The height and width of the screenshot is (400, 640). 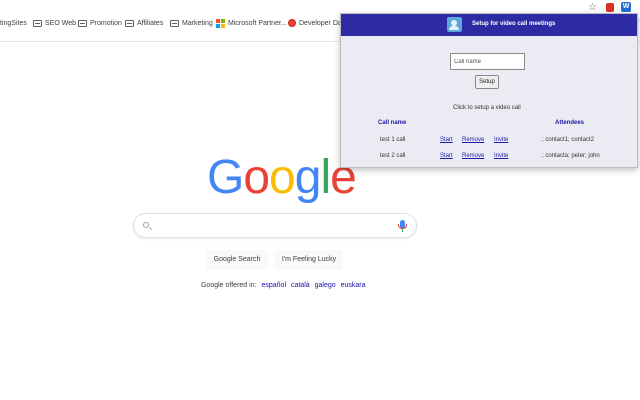 What do you see at coordinates (568, 140) in the screenshot?
I see `attendees-cell: ; contact1; contact2` at bounding box center [568, 140].